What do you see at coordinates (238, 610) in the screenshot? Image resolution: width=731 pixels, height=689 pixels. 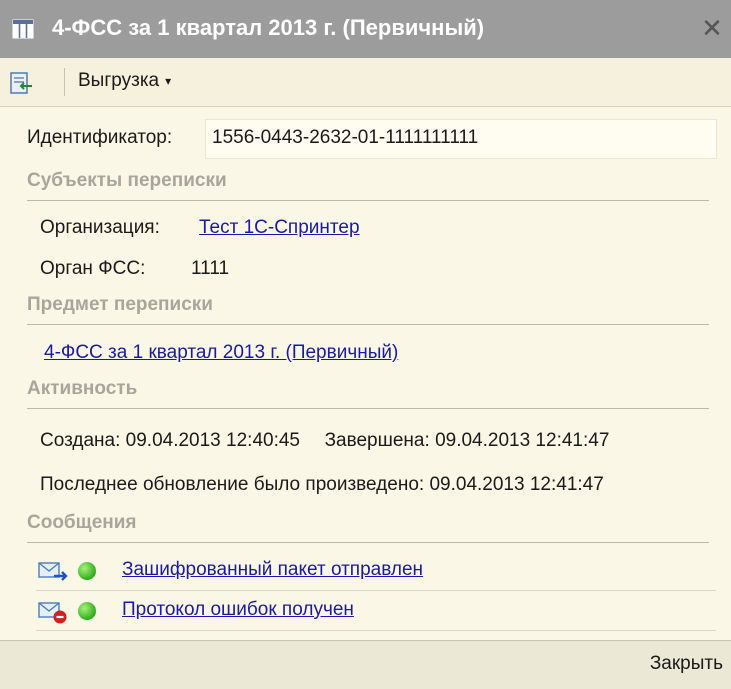 I see `message-link: Протокол ошибок получен` at bounding box center [238, 610].